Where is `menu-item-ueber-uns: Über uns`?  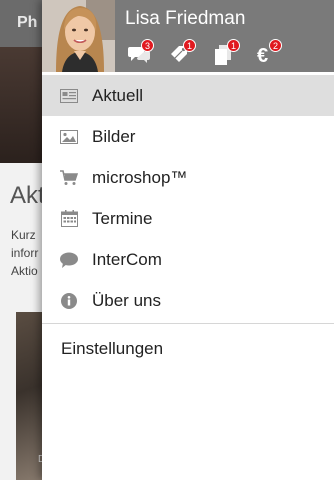
menu-item-ueber-uns: Über uns is located at coordinates (188, 300).